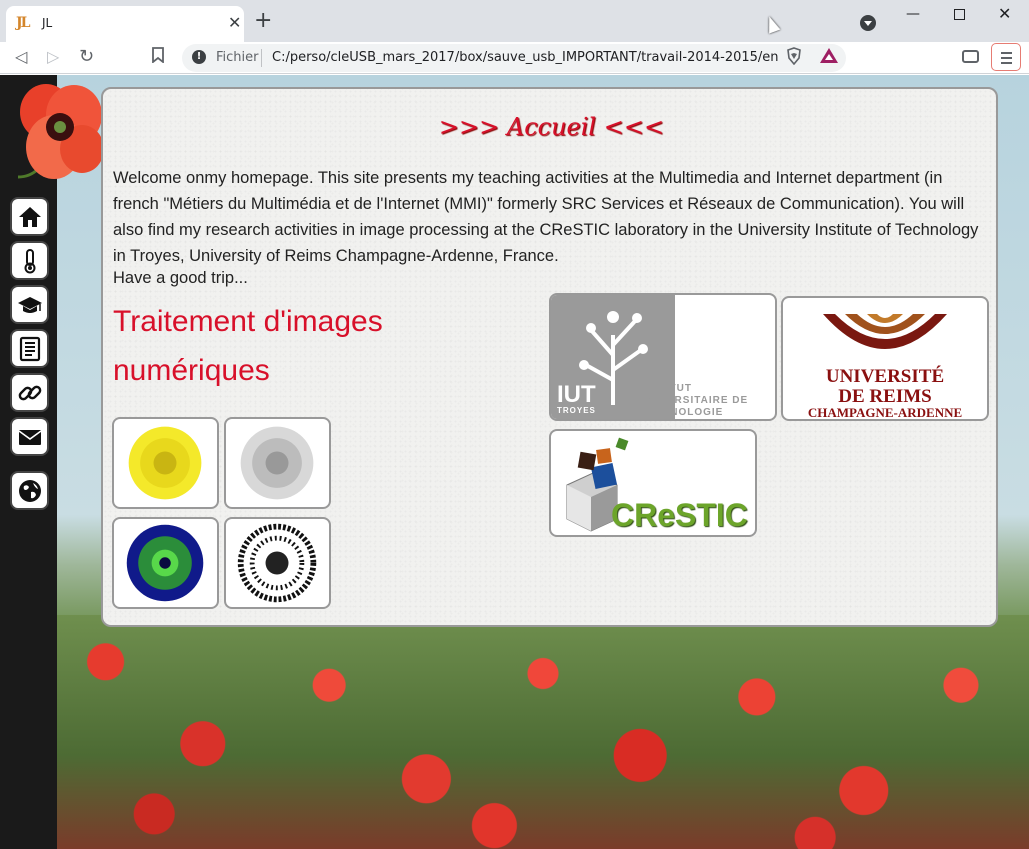 The image size is (1029, 849). I want to click on sidebar-item-thermometer, so click(29, 260).